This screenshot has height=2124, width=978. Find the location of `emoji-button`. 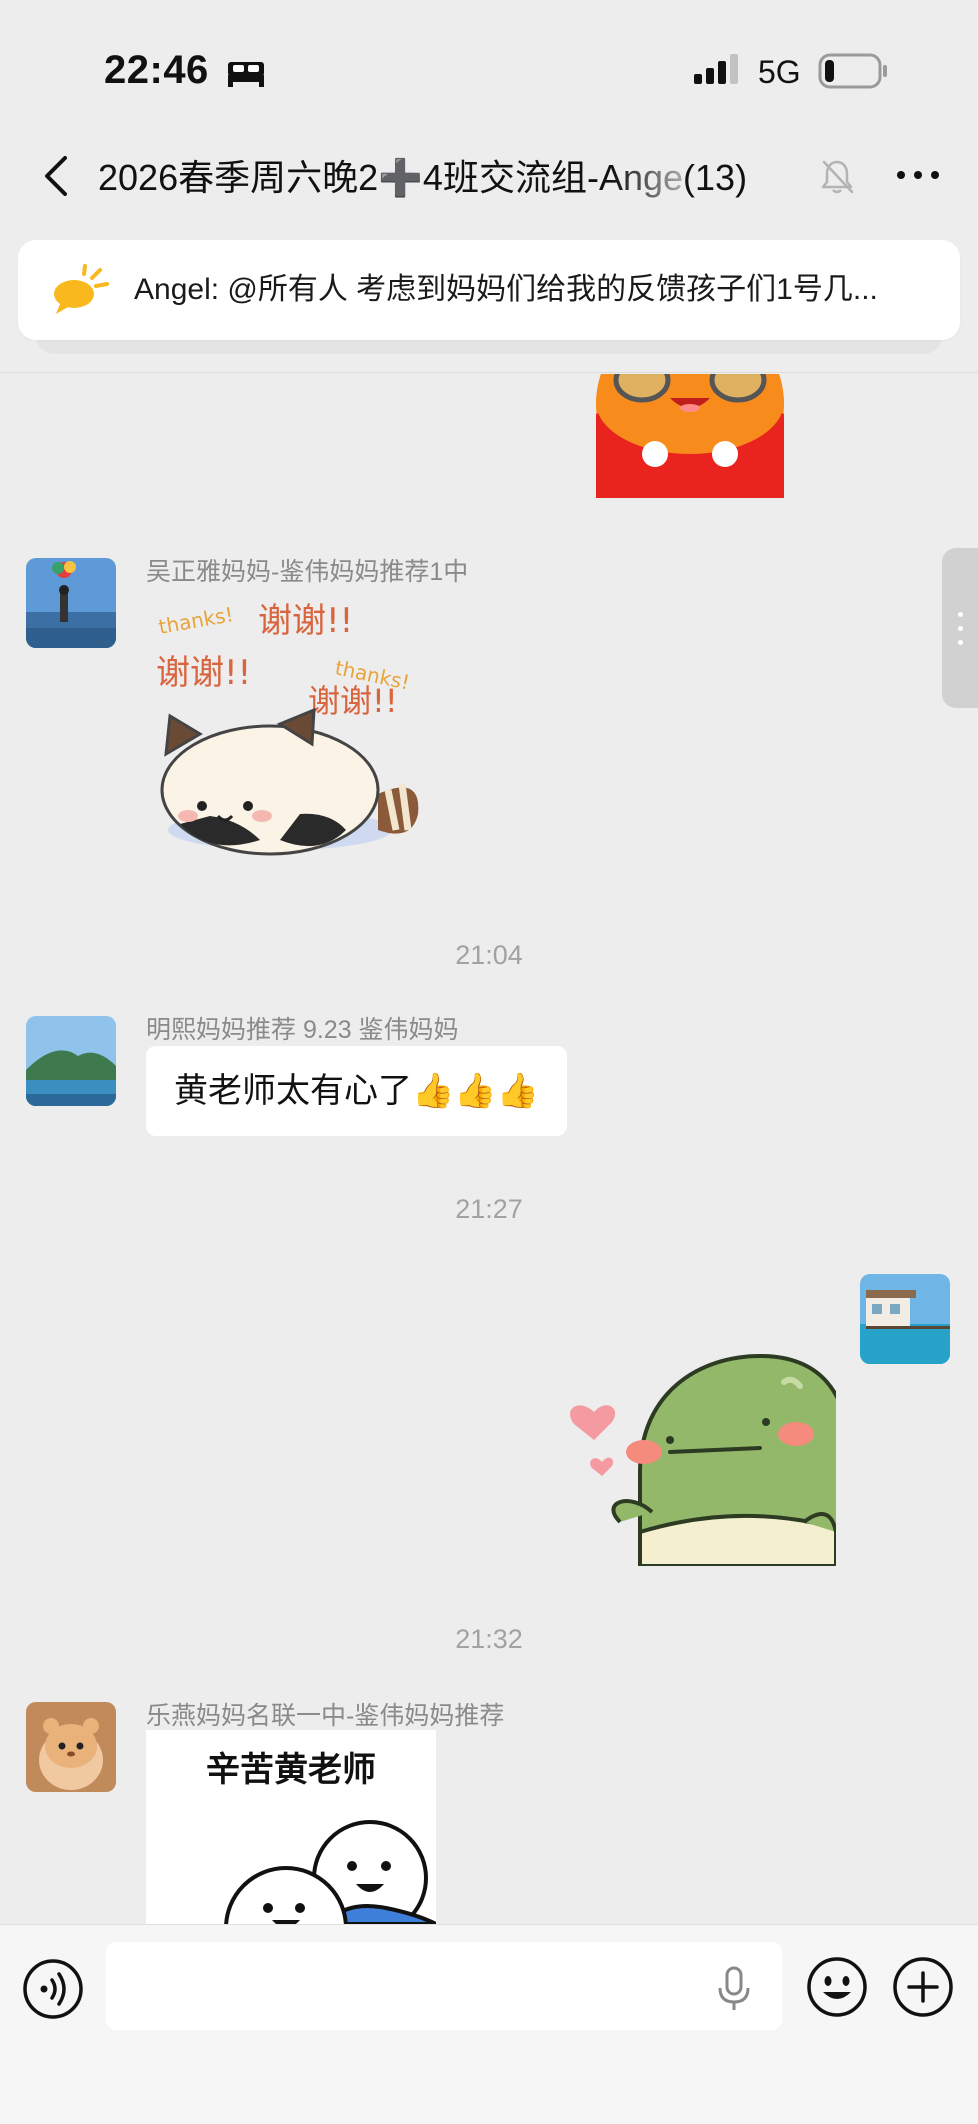

emoji-button is located at coordinates (837, 1989).